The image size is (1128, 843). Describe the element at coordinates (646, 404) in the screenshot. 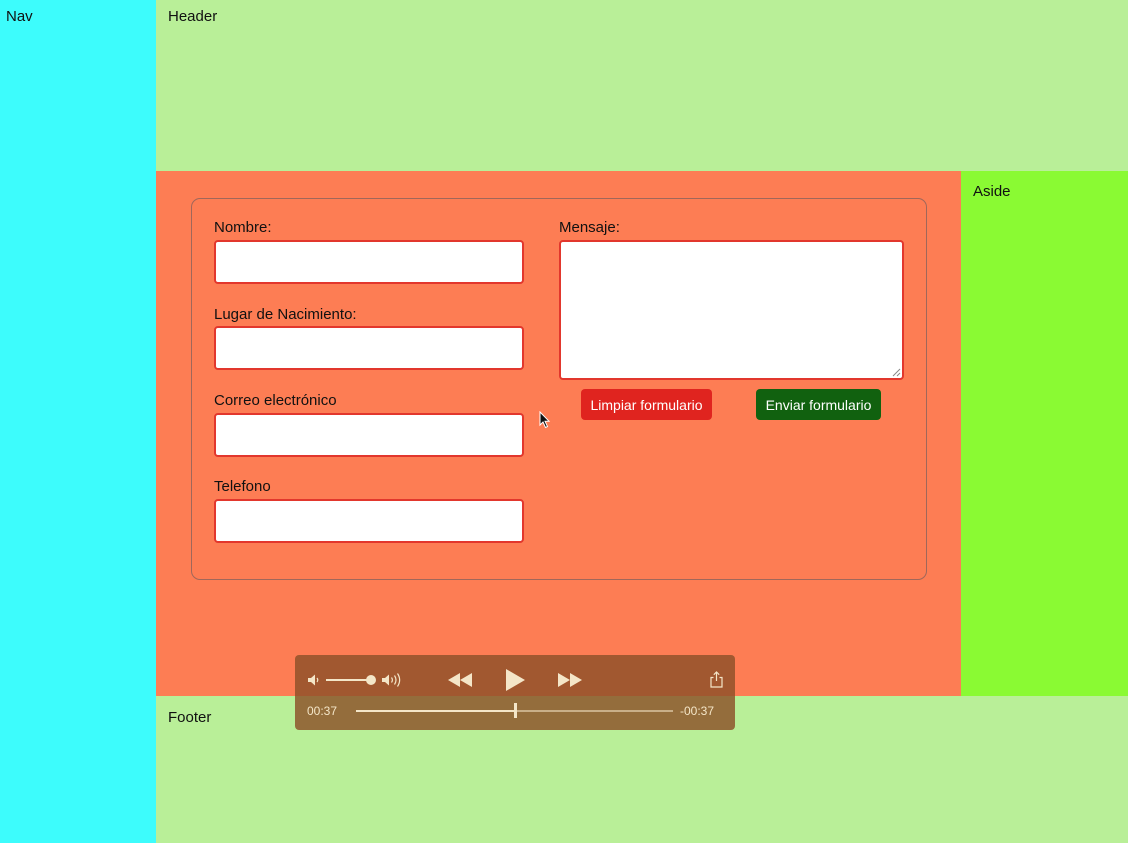

I see `clear-form-button: Limpiar formulario` at that location.